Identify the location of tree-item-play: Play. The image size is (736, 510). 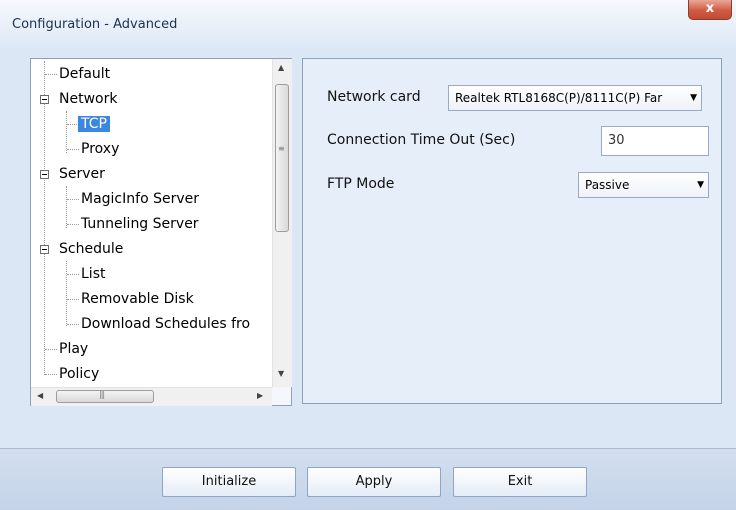
(73, 349).